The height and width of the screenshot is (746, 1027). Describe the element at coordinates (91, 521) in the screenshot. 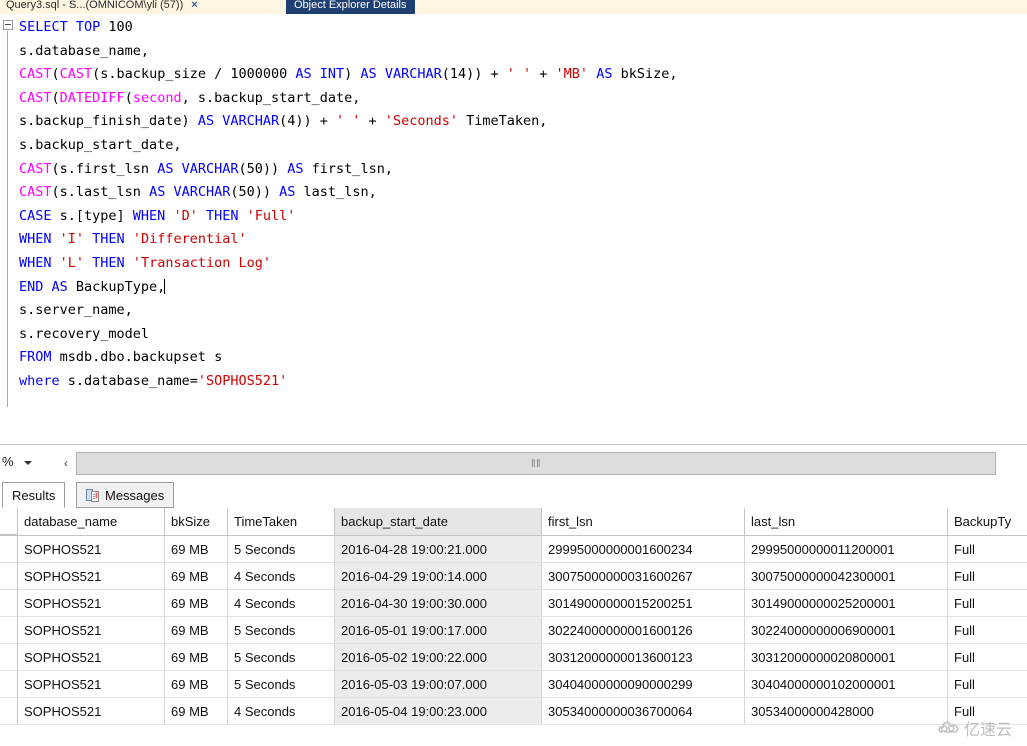

I see `column-header-database_name: database_name` at that location.